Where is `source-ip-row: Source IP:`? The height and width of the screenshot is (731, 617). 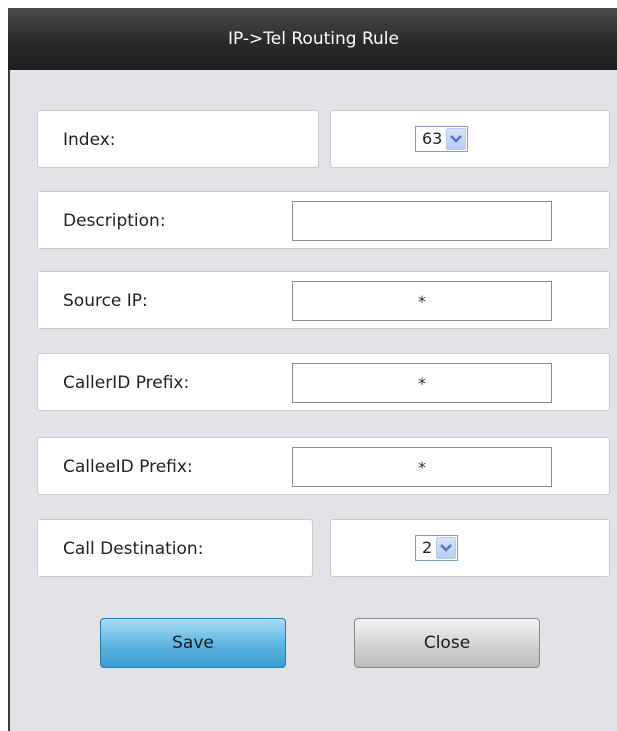
source-ip-row: Source IP: is located at coordinates (323, 300).